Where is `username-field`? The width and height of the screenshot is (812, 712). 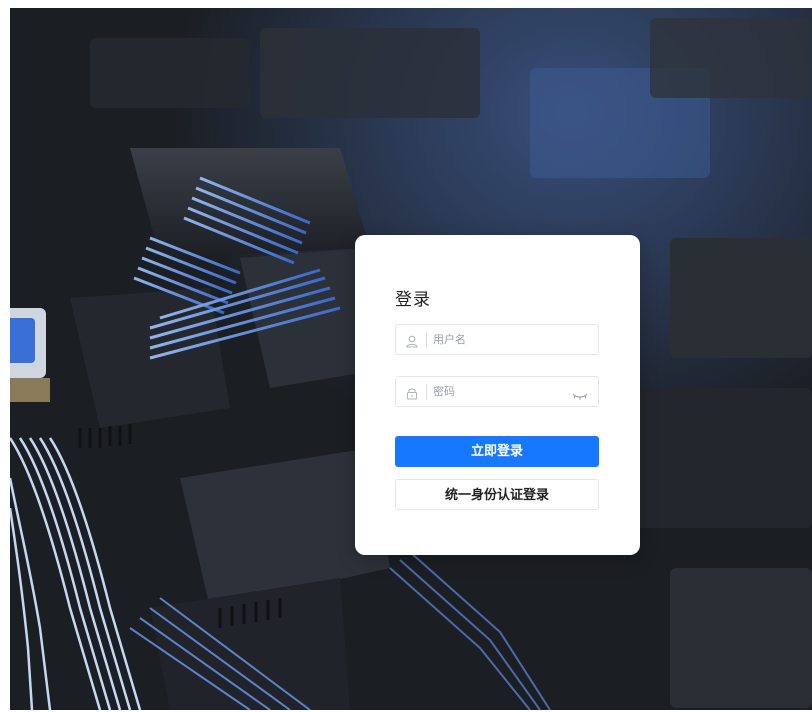
username-field is located at coordinates (497, 339).